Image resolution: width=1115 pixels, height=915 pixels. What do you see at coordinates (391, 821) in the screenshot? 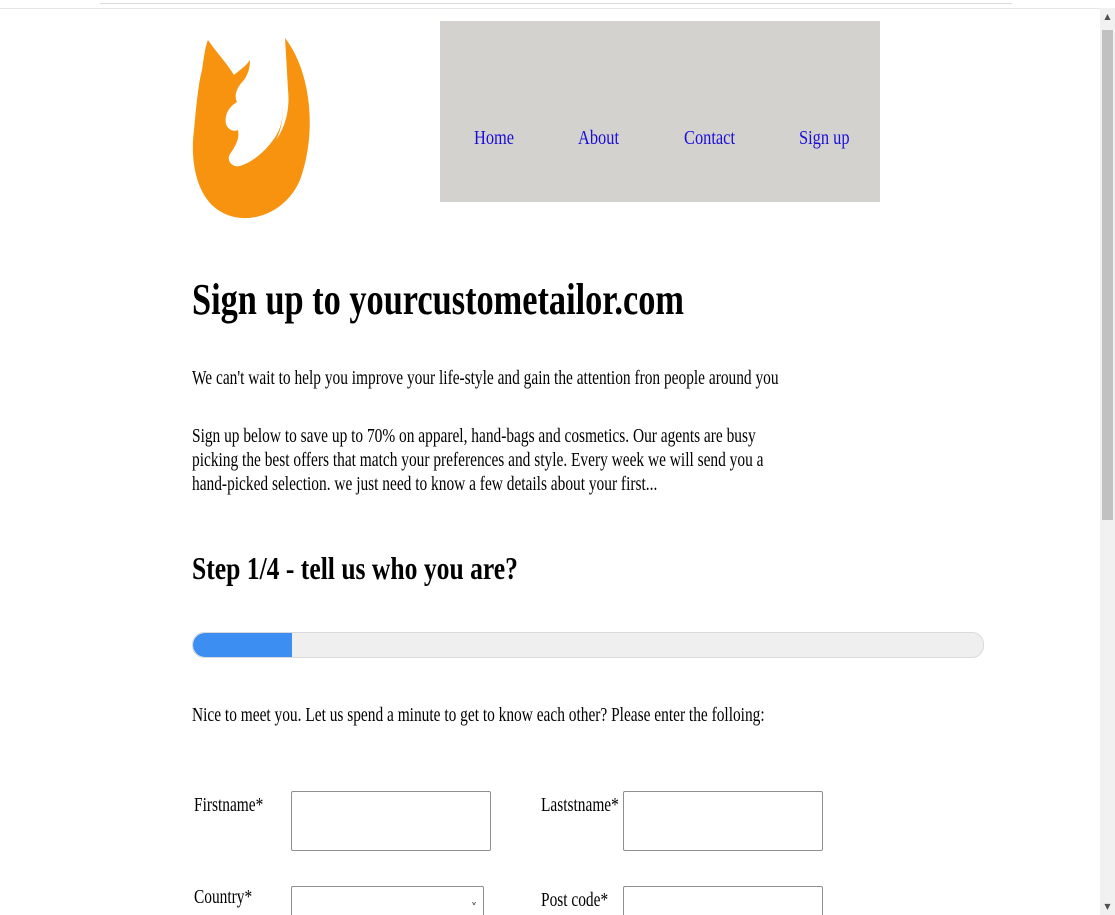
I see `firstname-input` at bounding box center [391, 821].